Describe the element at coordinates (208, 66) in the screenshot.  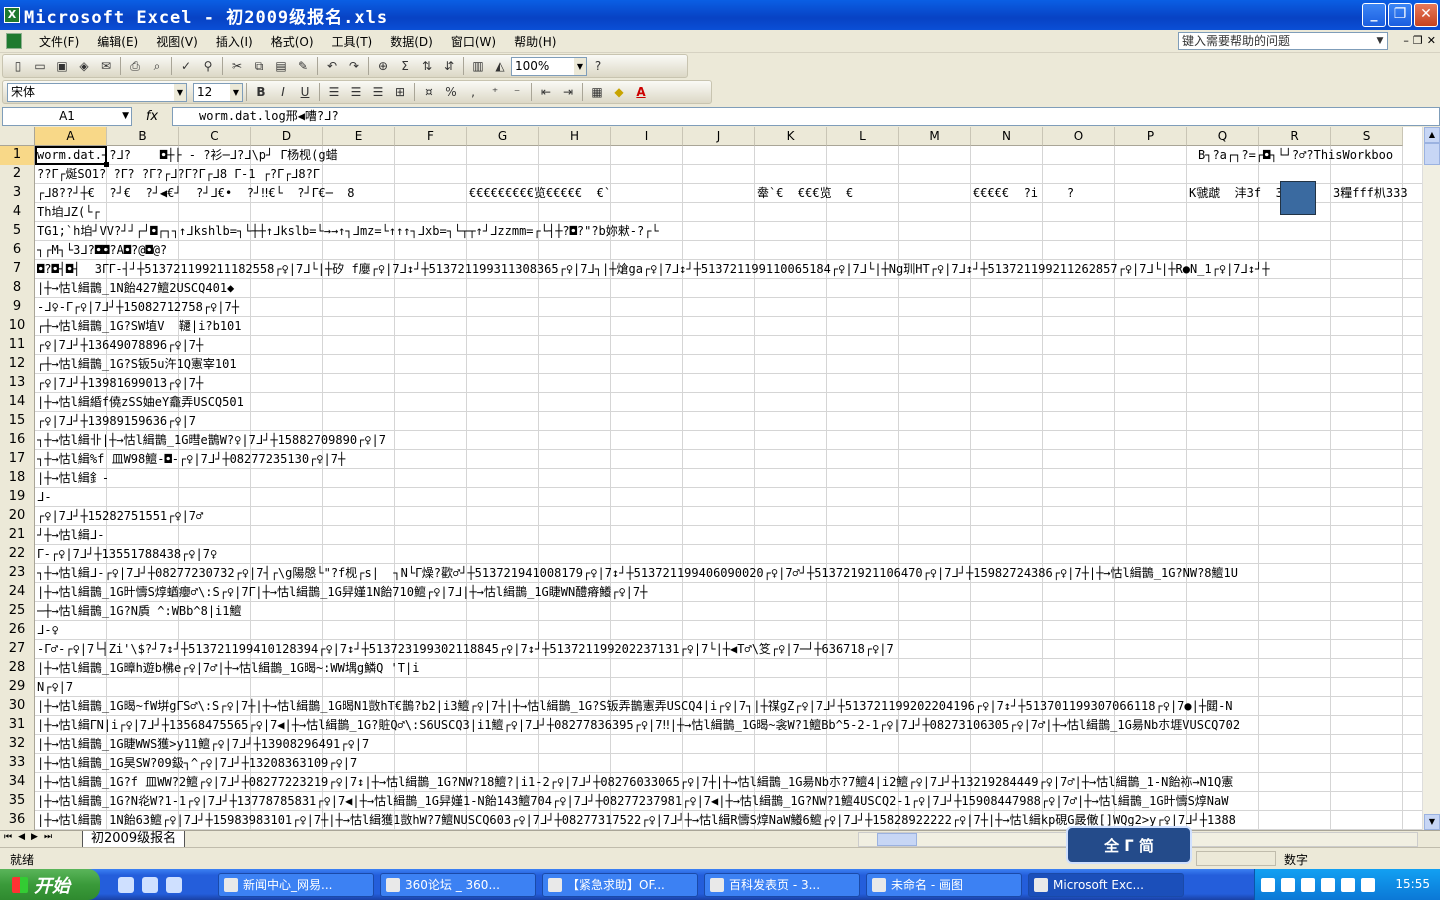
I see `research-icon: ⚲` at that location.